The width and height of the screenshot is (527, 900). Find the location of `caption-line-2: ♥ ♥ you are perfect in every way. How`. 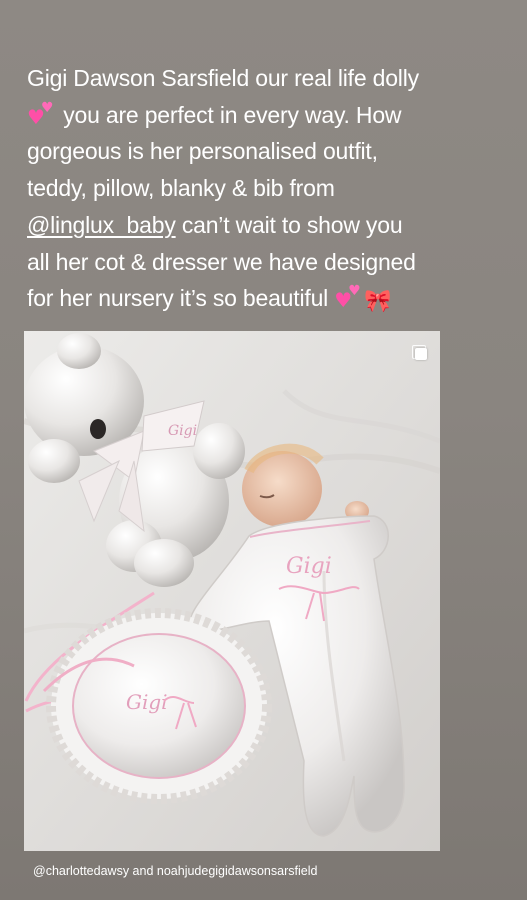

caption-line-2: ♥ ♥ you are perfect in every way. How is located at coordinates (247, 115).